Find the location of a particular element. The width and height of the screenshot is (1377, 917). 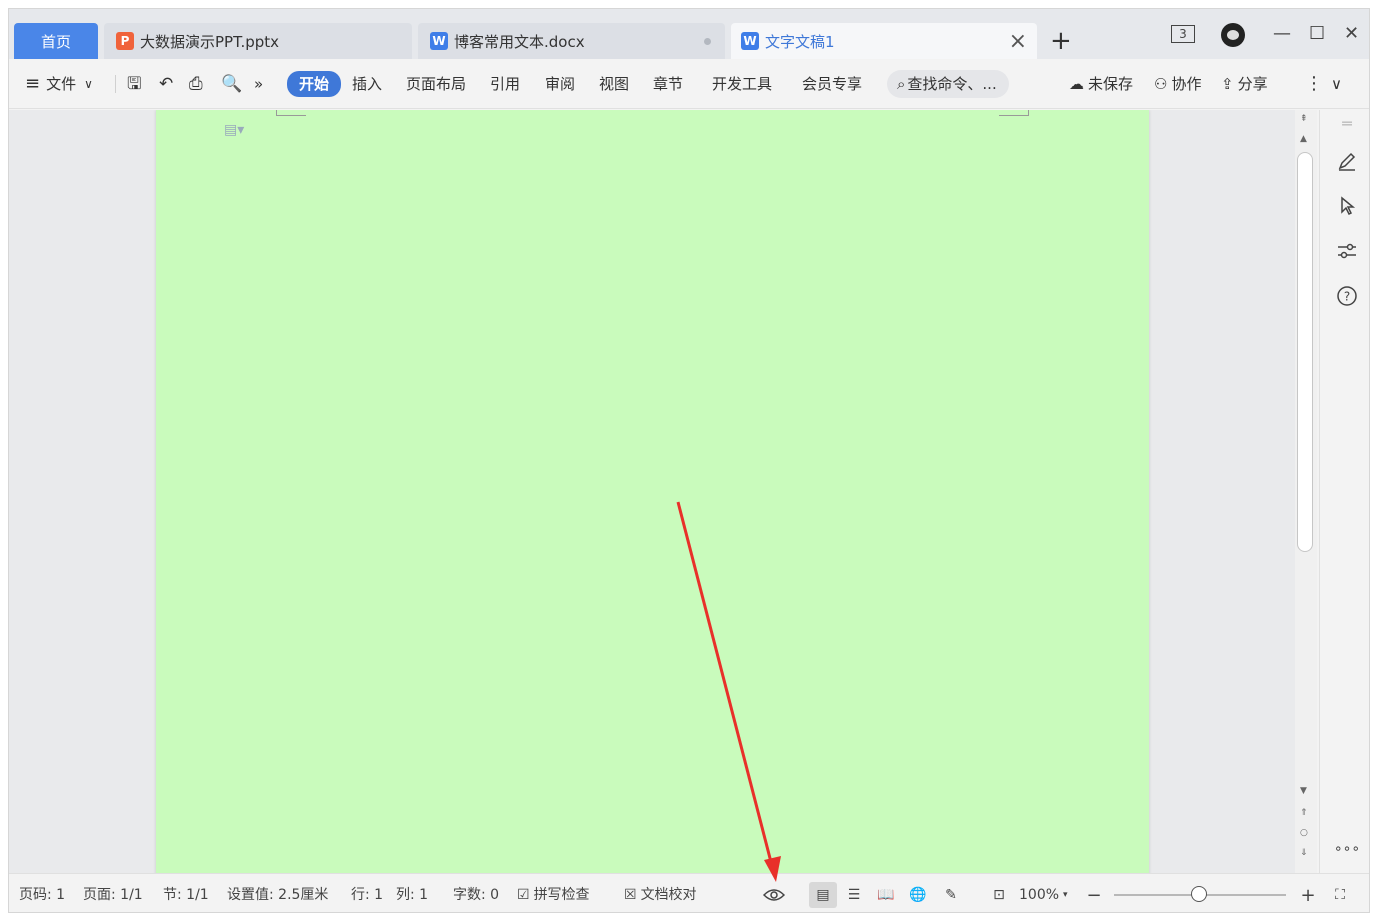

zoom-out-icon: − is located at coordinates (1094, 895).